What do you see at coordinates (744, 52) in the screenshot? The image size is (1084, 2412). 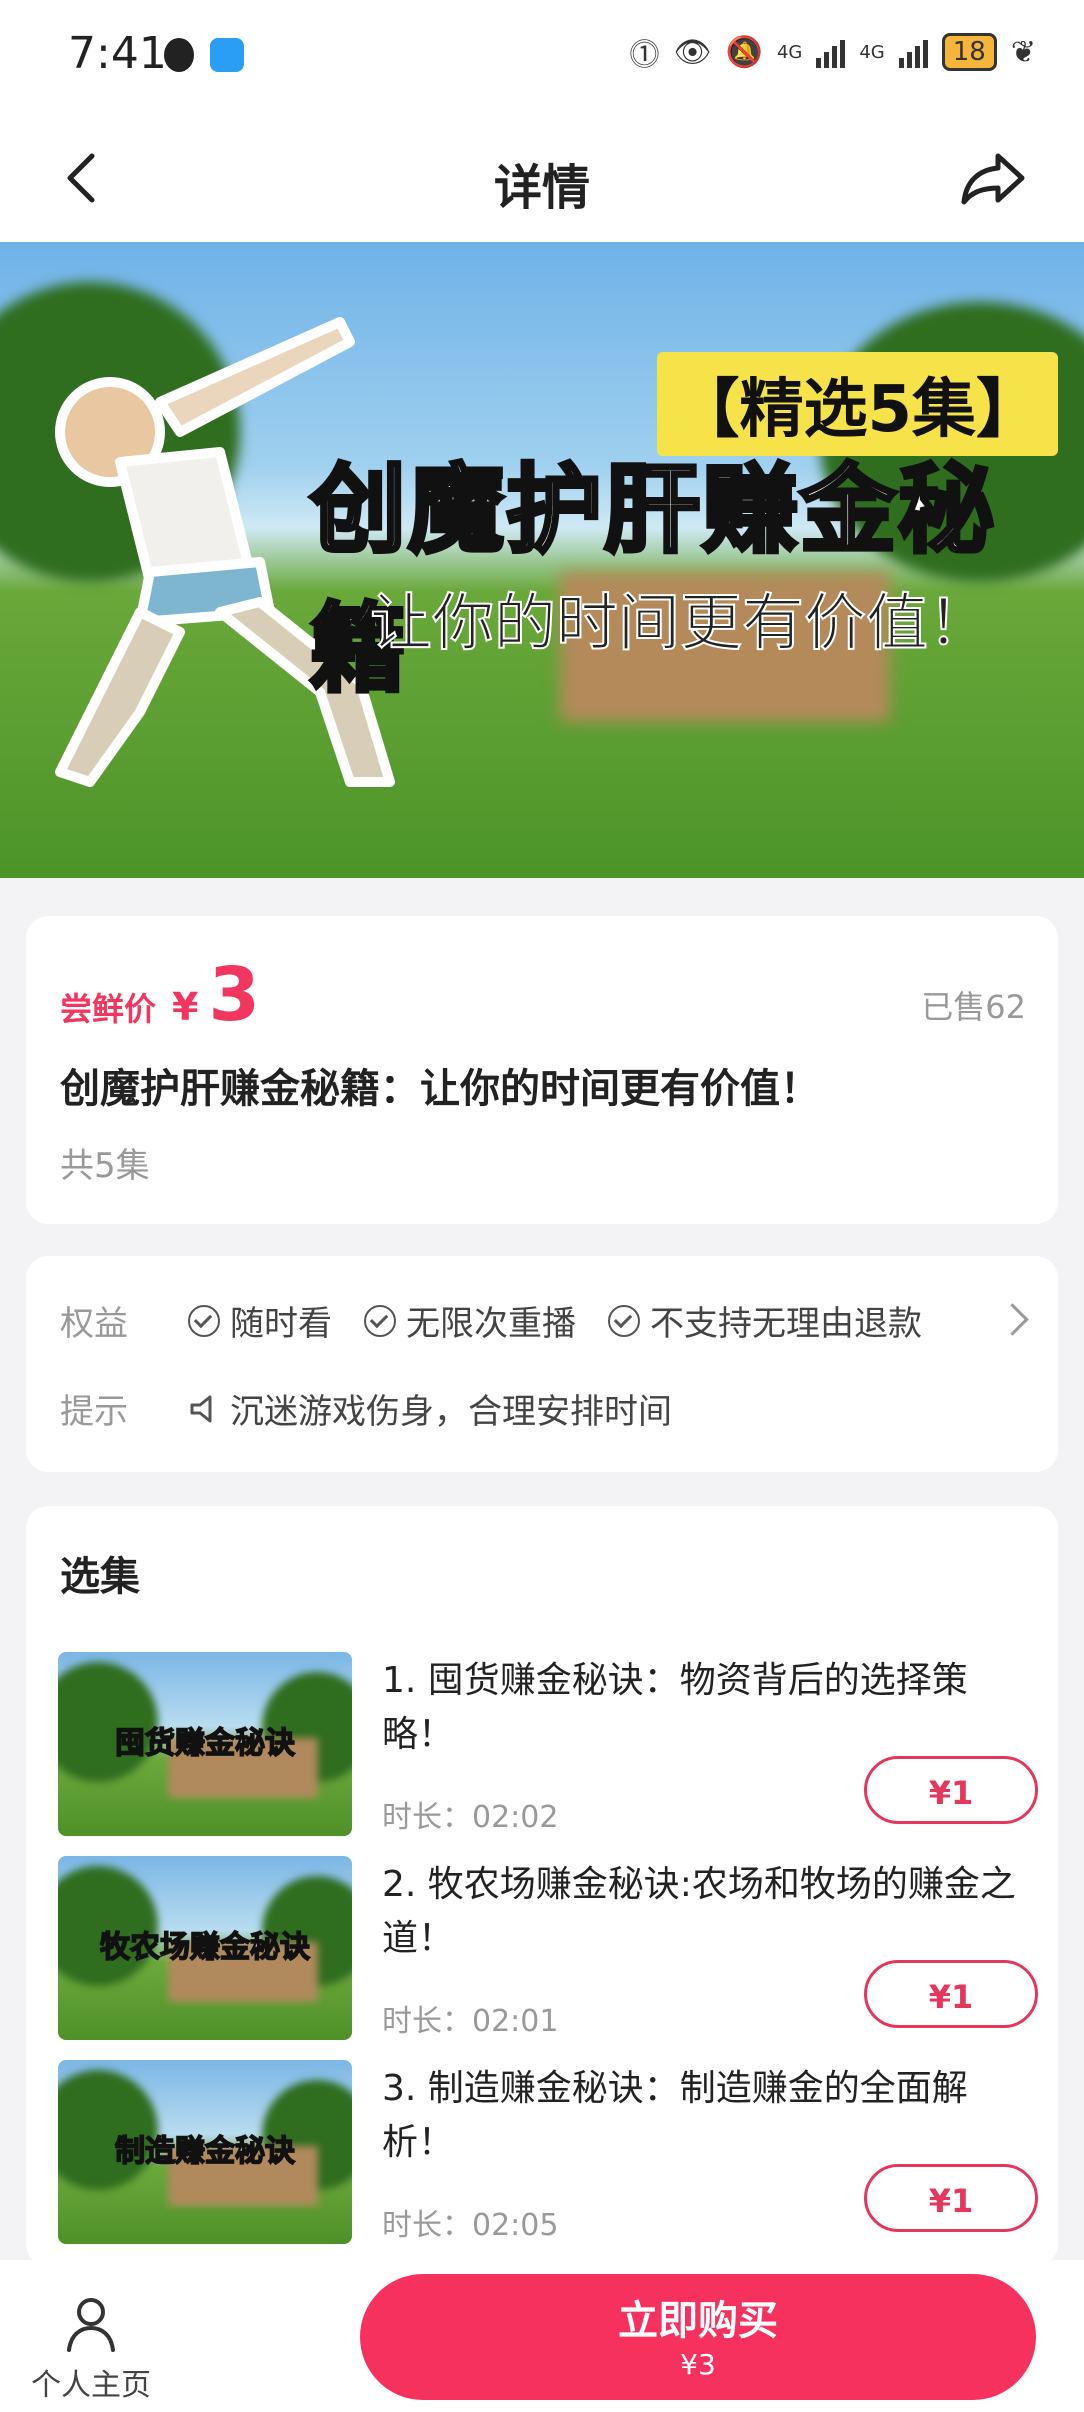 I see `mute-bell-icon: 🔕` at bounding box center [744, 52].